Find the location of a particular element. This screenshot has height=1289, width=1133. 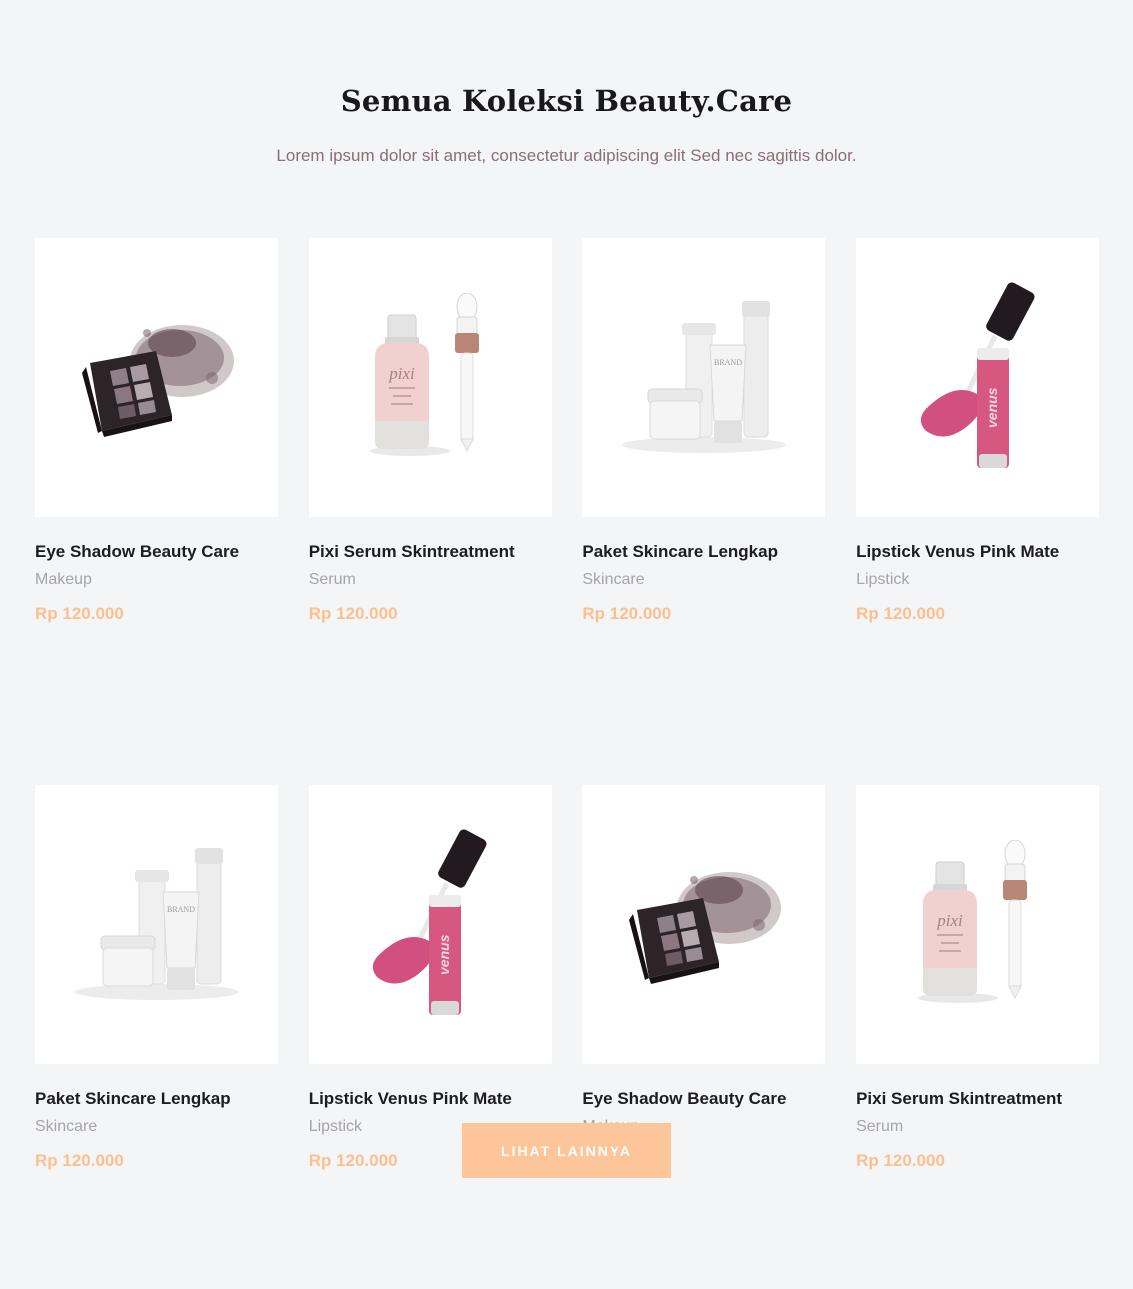

product-card: Eye Shadow Beauty CareMakeupRp 120.000 is located at coordinates (704, 978).